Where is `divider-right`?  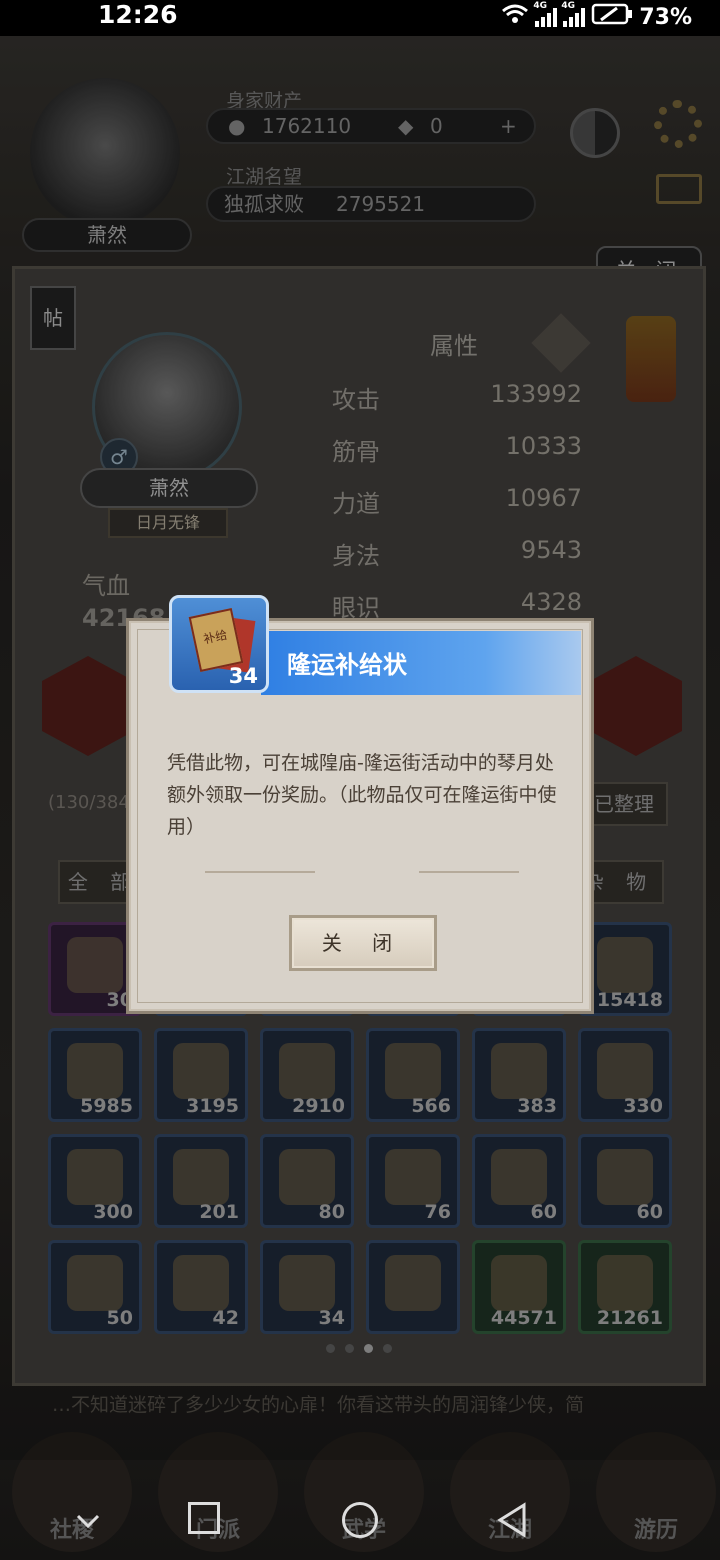
divider-right is located at coordinates (469, 872).